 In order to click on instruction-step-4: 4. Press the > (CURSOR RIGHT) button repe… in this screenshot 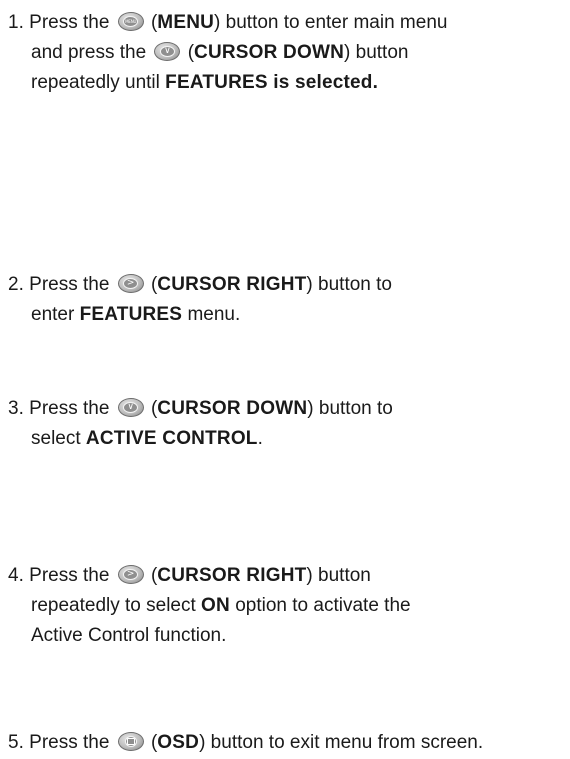, I will do `click(286, 606)`.